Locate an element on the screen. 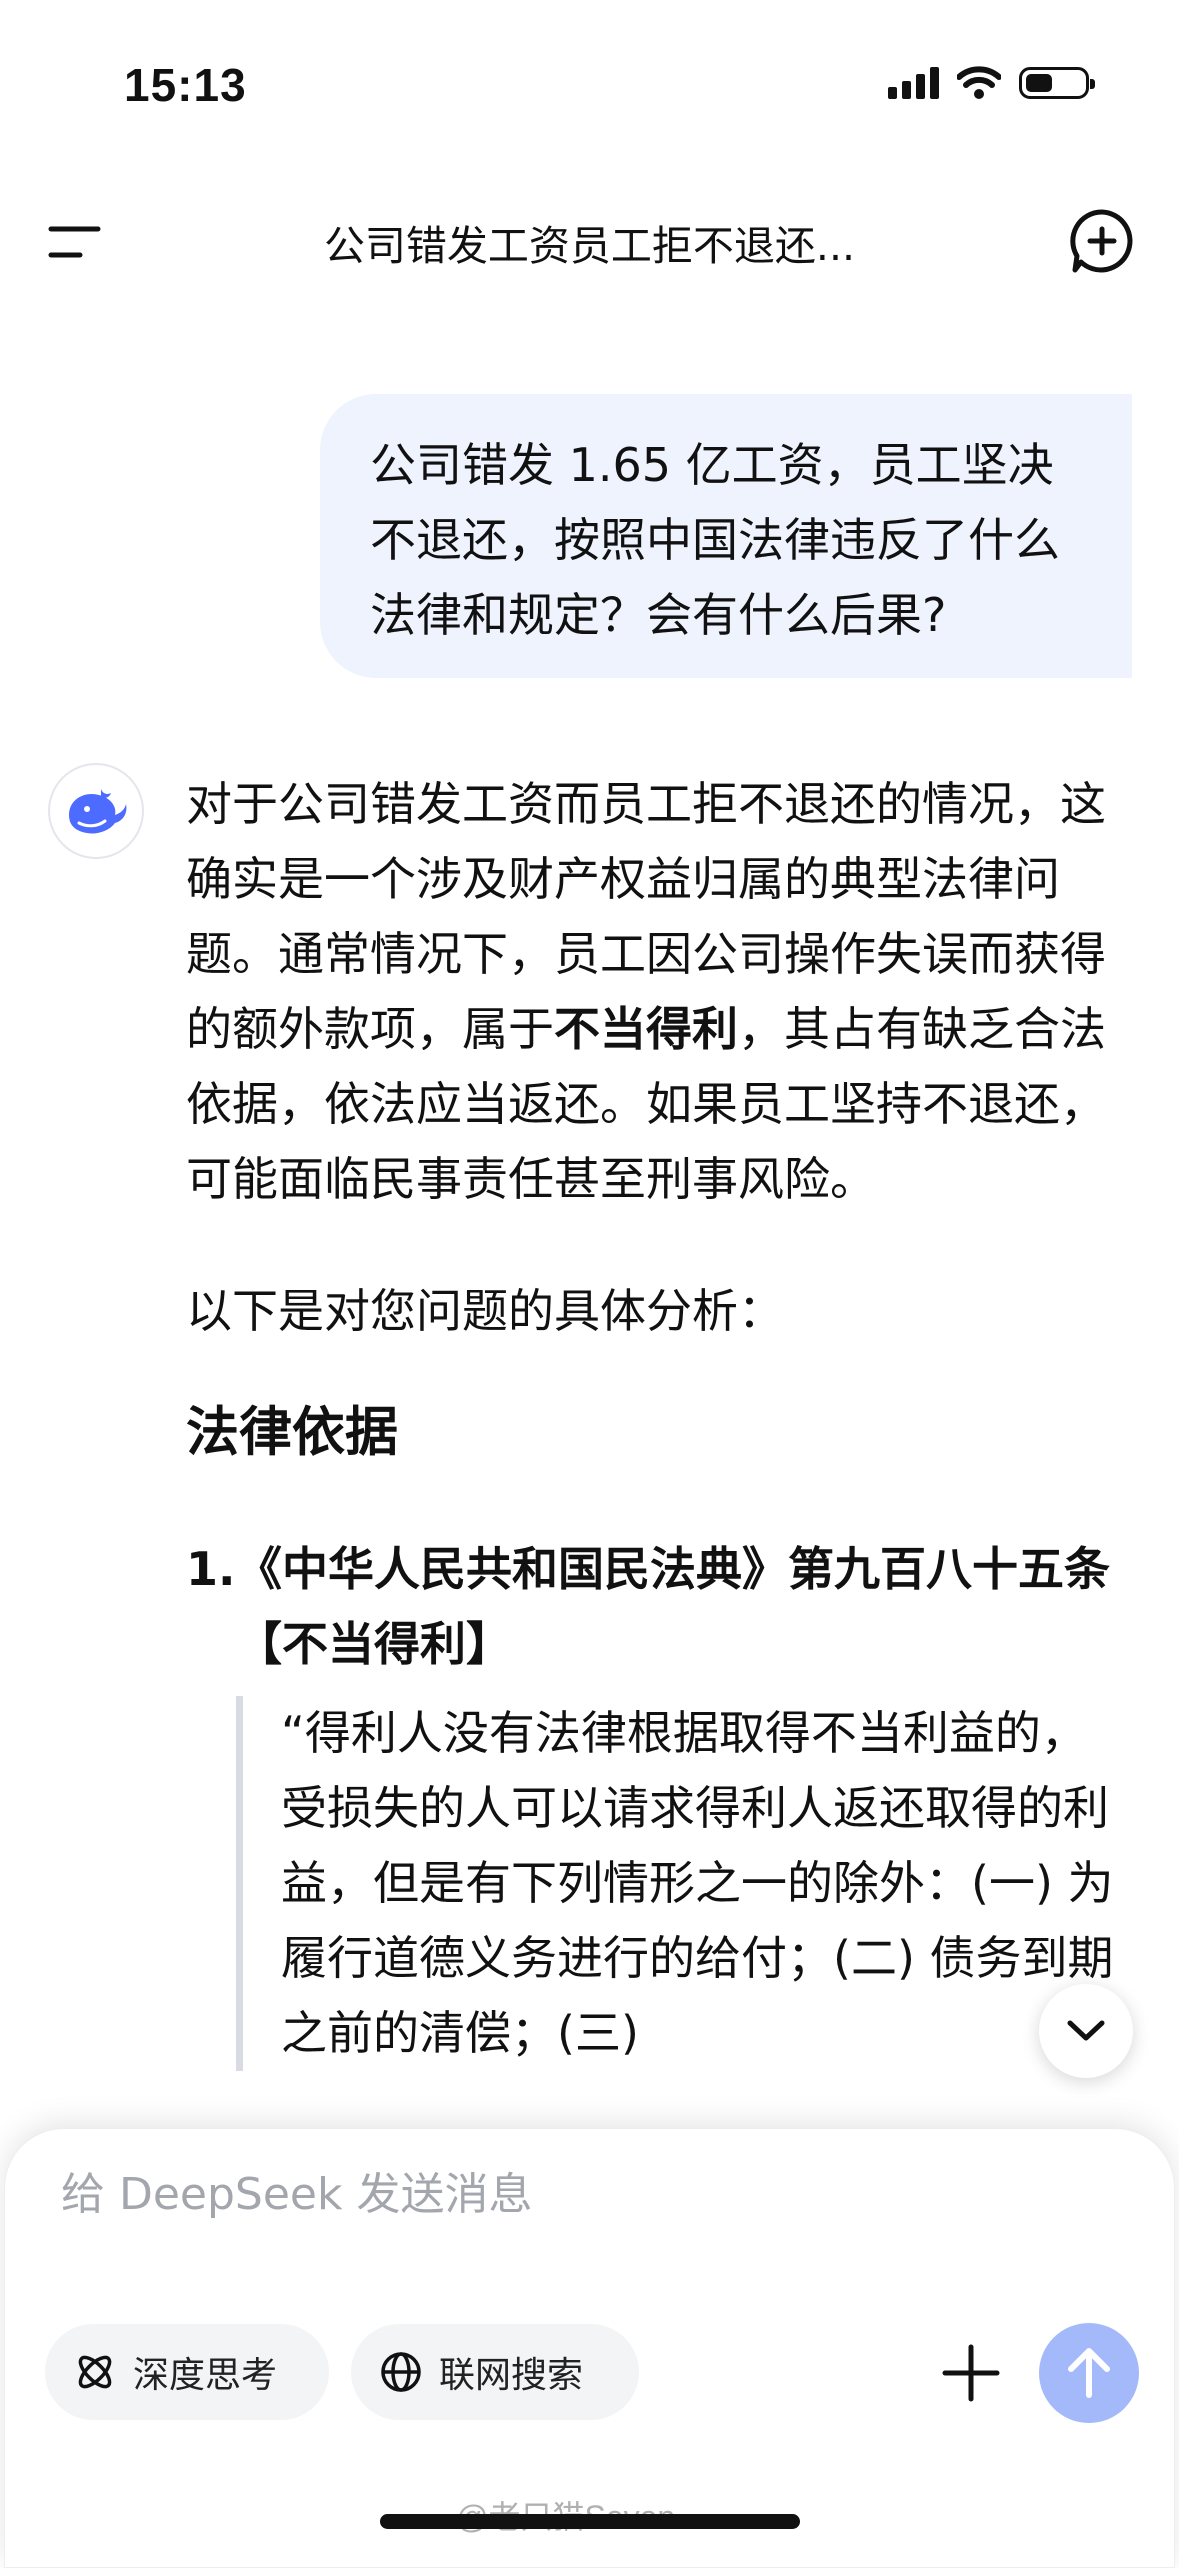 The width and height of the screenshot is (1179, 2568). globe-icon is located at coordinates (401, 2372).